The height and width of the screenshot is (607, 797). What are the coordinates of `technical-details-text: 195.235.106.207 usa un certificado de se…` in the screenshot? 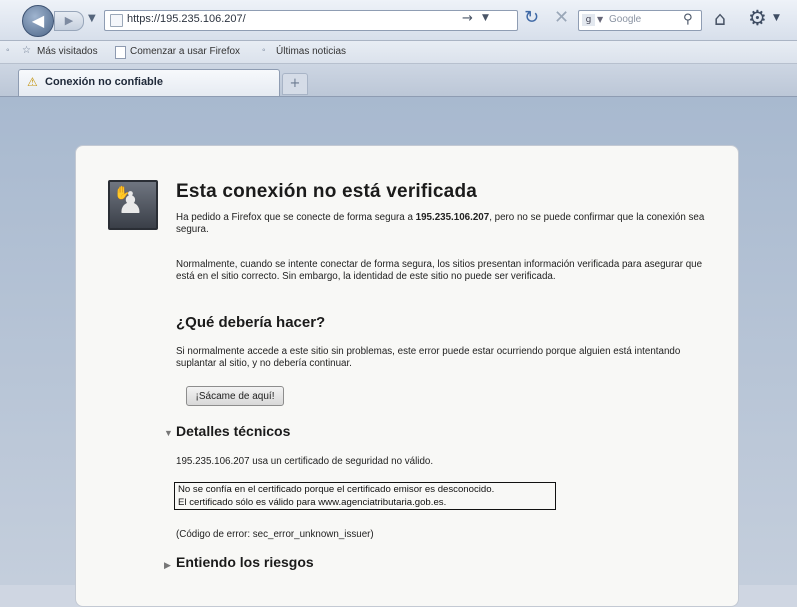 It's located at (305, 461).